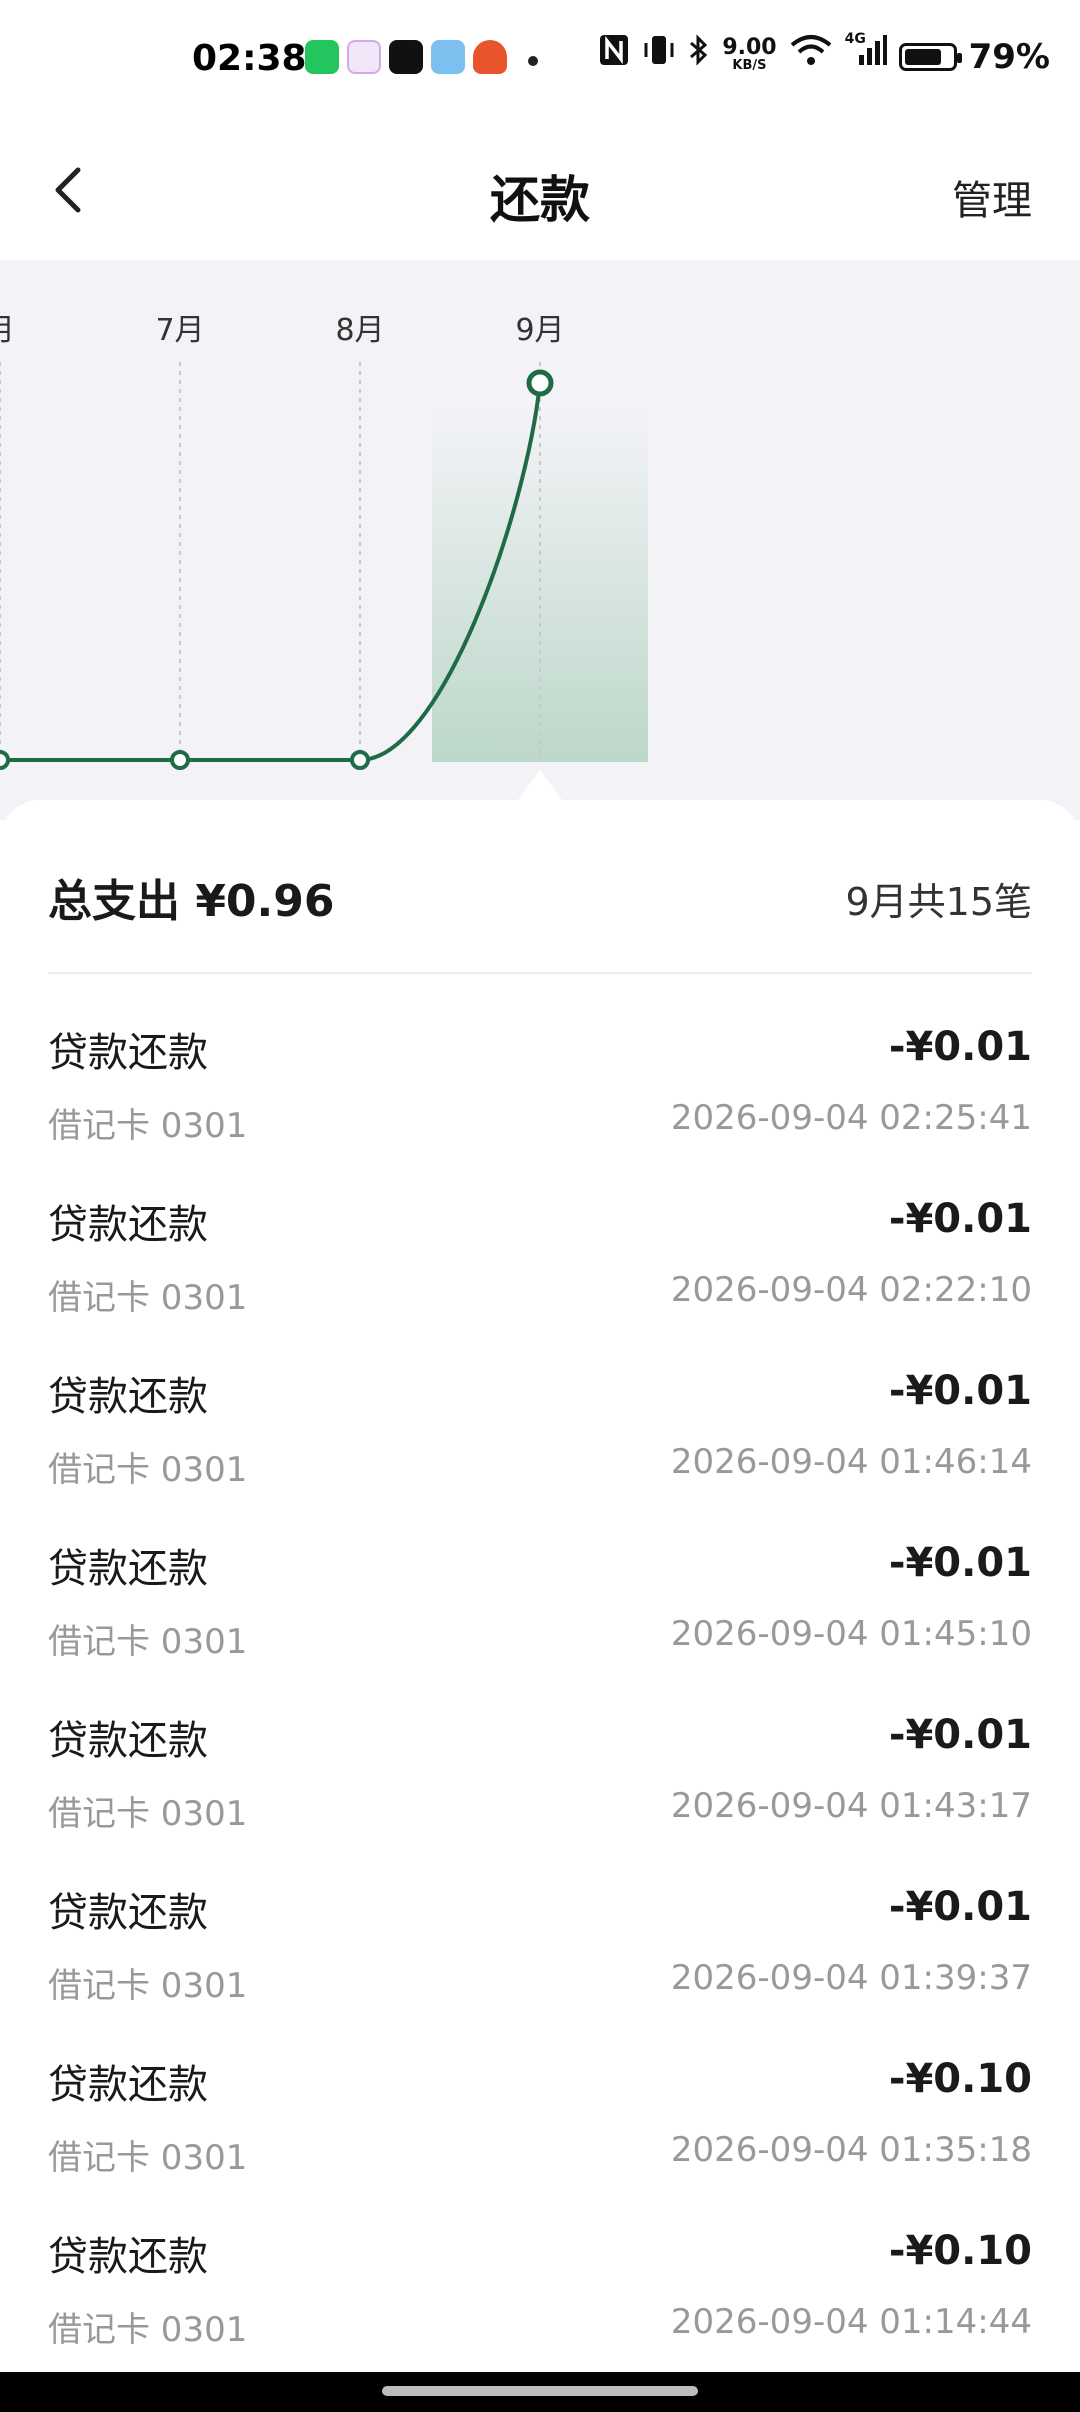  What do you see at coordinates (179, 330) in the screenshot?
I see `x-tick-label: 7月` at bounding box center [179, 330].